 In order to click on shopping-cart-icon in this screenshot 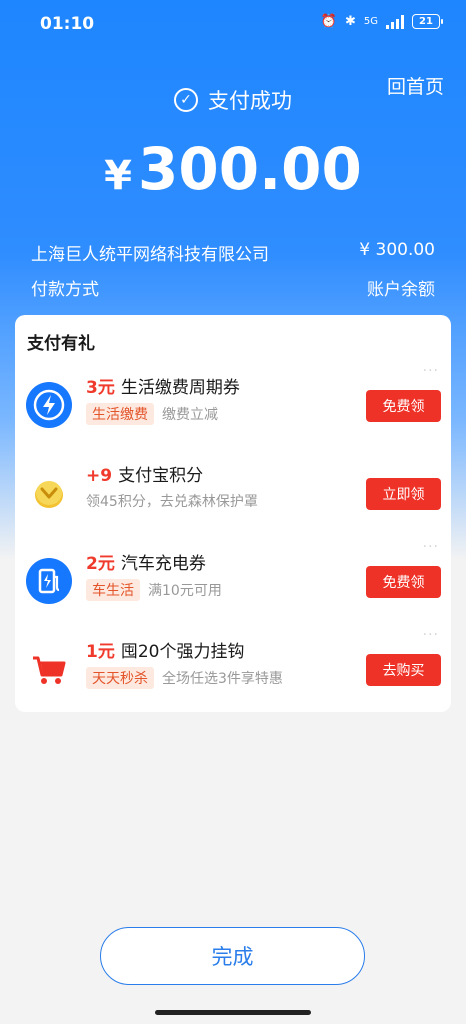, I will do `click(49, 669)`.